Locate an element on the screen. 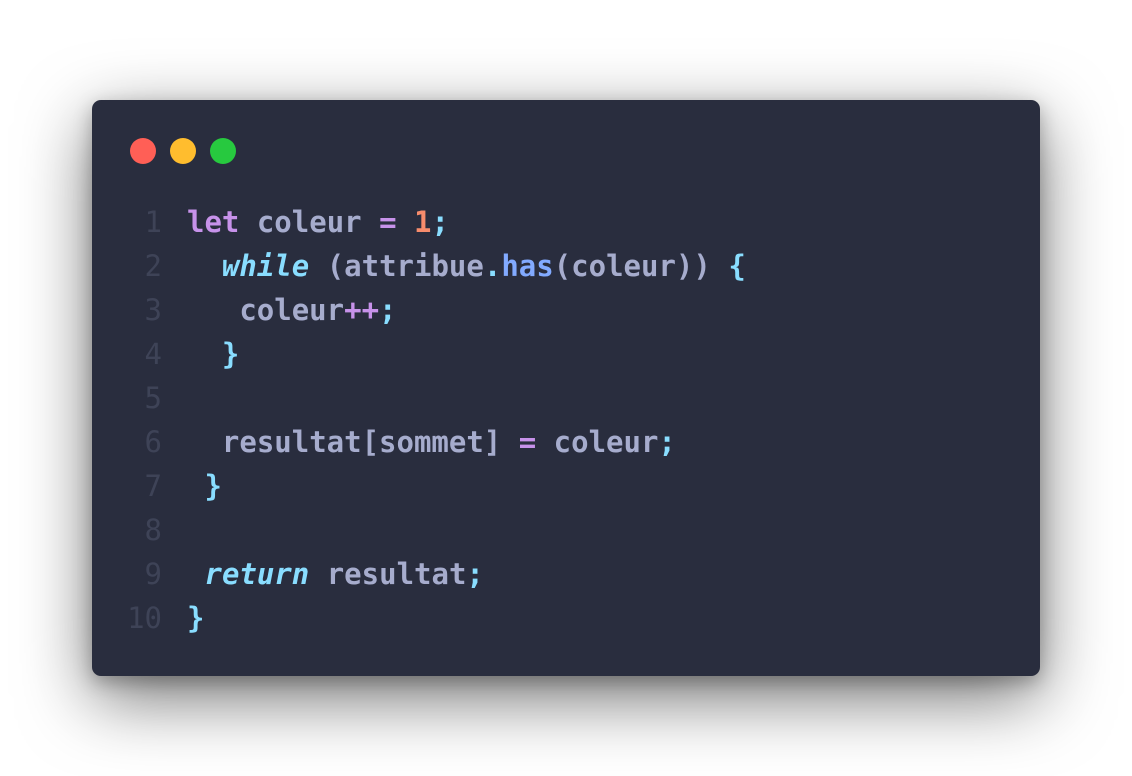  line-number: 6 is located at coordinates (153, 442).